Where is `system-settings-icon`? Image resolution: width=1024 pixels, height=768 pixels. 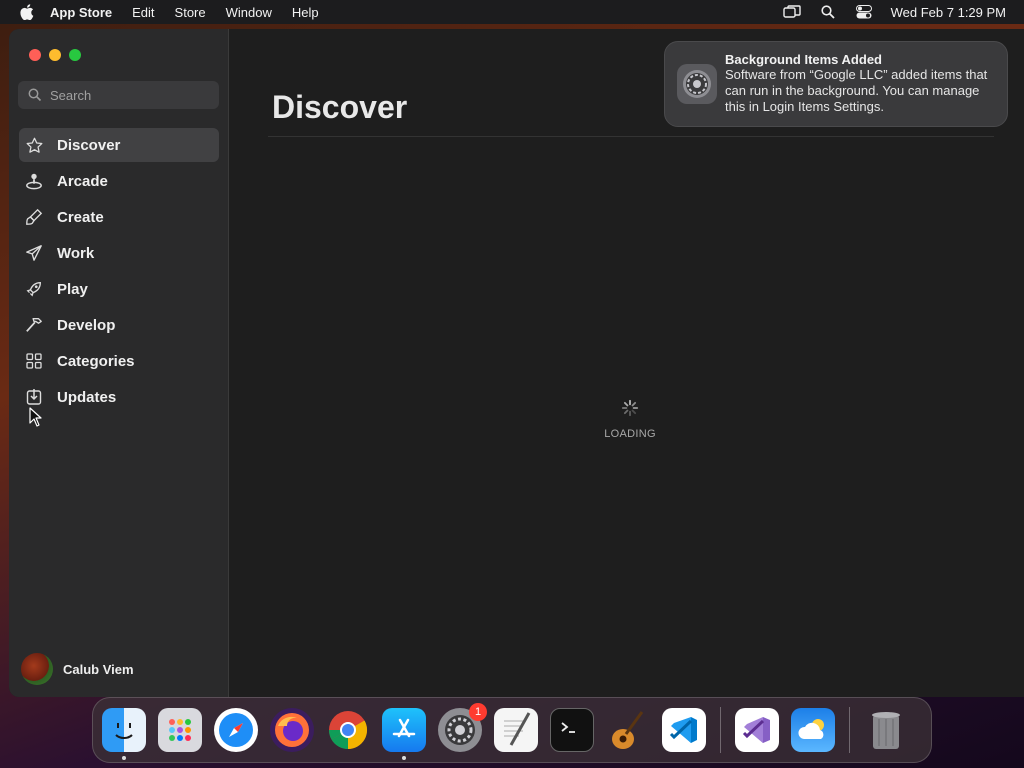 system-settings-icon is located at coordinates (697, 84).